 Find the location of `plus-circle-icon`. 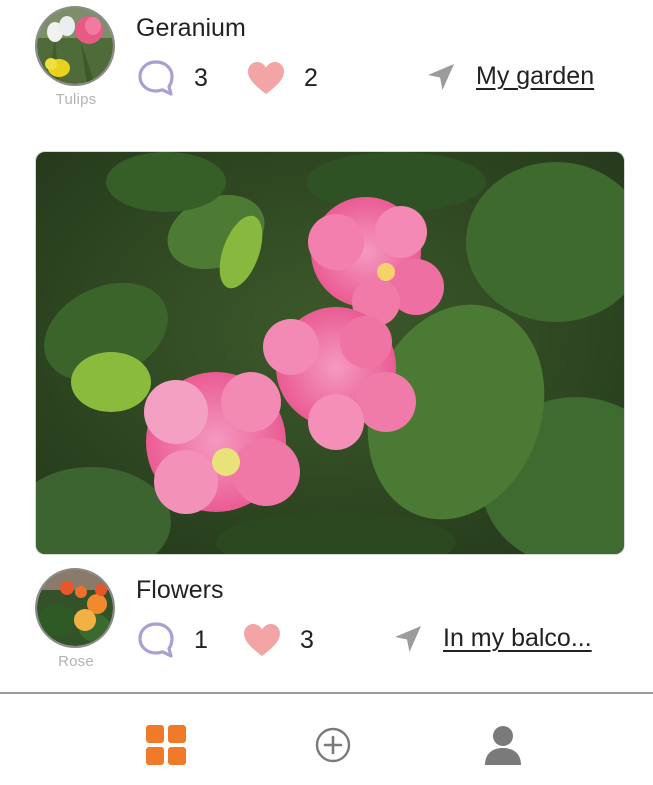

plus-circle-icon is located at coordinates (333, 745).